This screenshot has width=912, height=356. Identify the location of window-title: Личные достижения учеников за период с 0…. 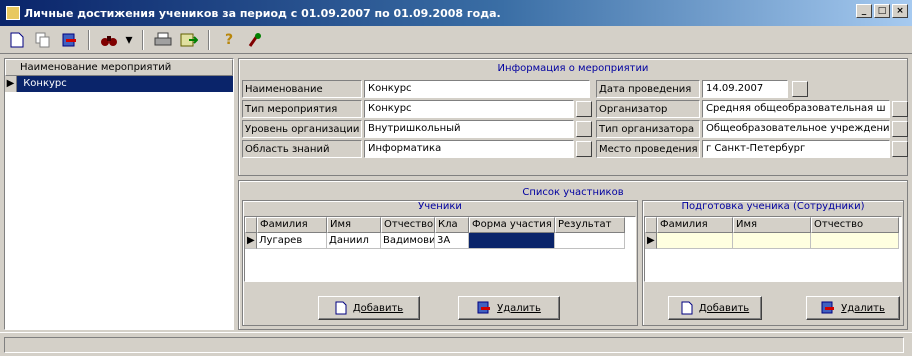
(262, 13).